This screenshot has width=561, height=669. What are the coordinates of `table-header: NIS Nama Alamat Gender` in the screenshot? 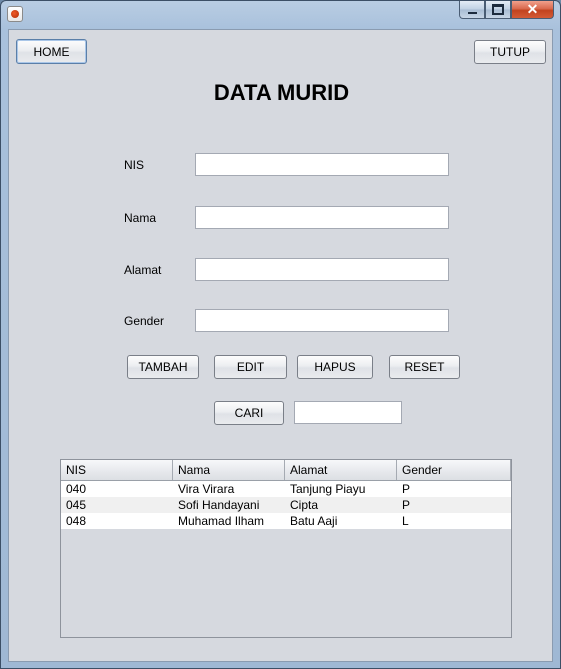 It's located at (286, 470).